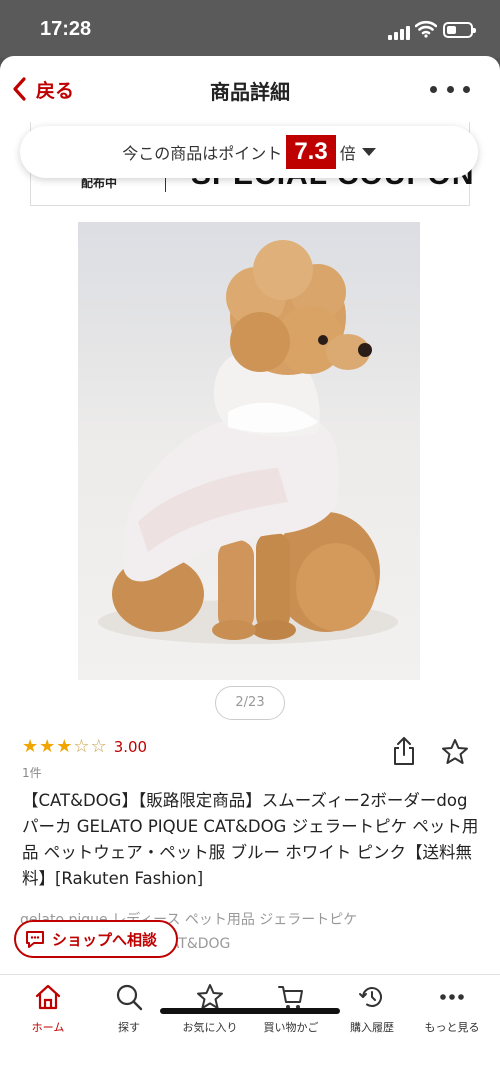  I want to click on point-multiplier-pill: 今この商品はポイント 7.3 倍, so click(249, 152).